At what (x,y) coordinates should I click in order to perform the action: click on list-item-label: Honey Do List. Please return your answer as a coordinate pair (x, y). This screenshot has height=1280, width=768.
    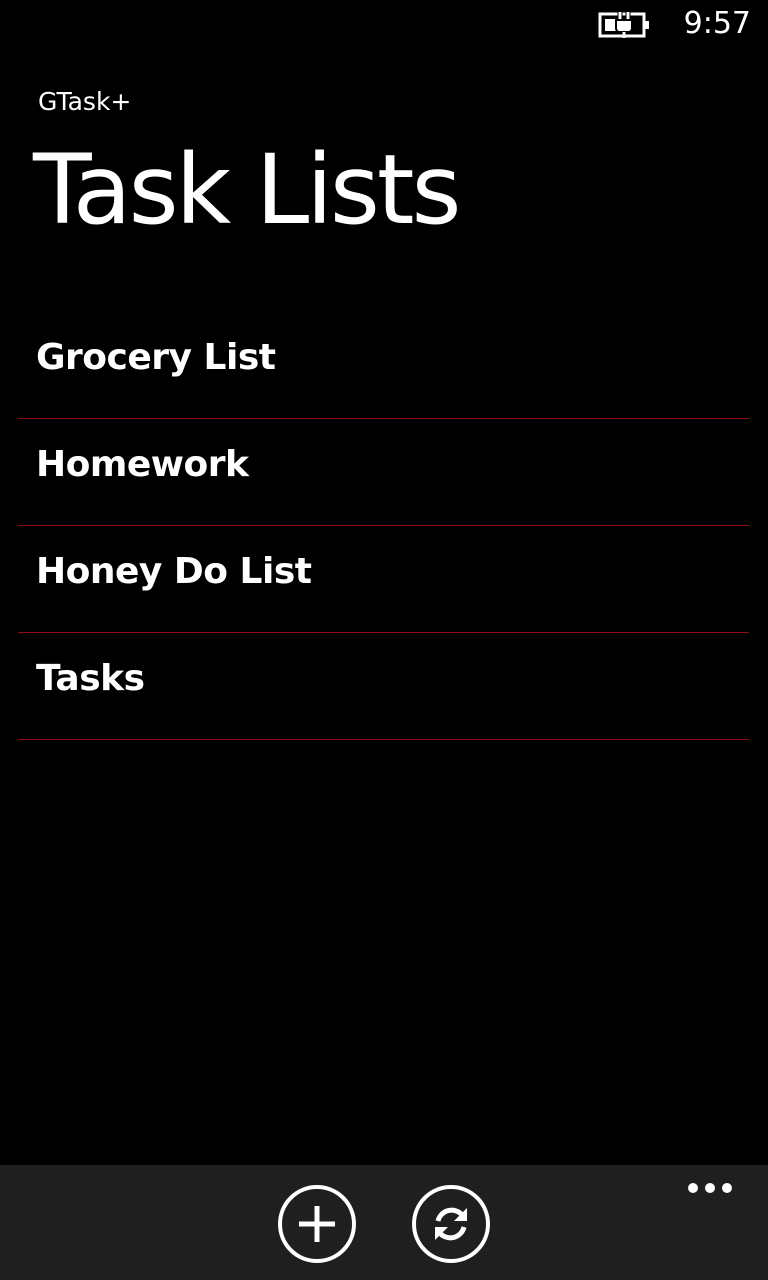
    Looking at the image, I should click on (174, 571).